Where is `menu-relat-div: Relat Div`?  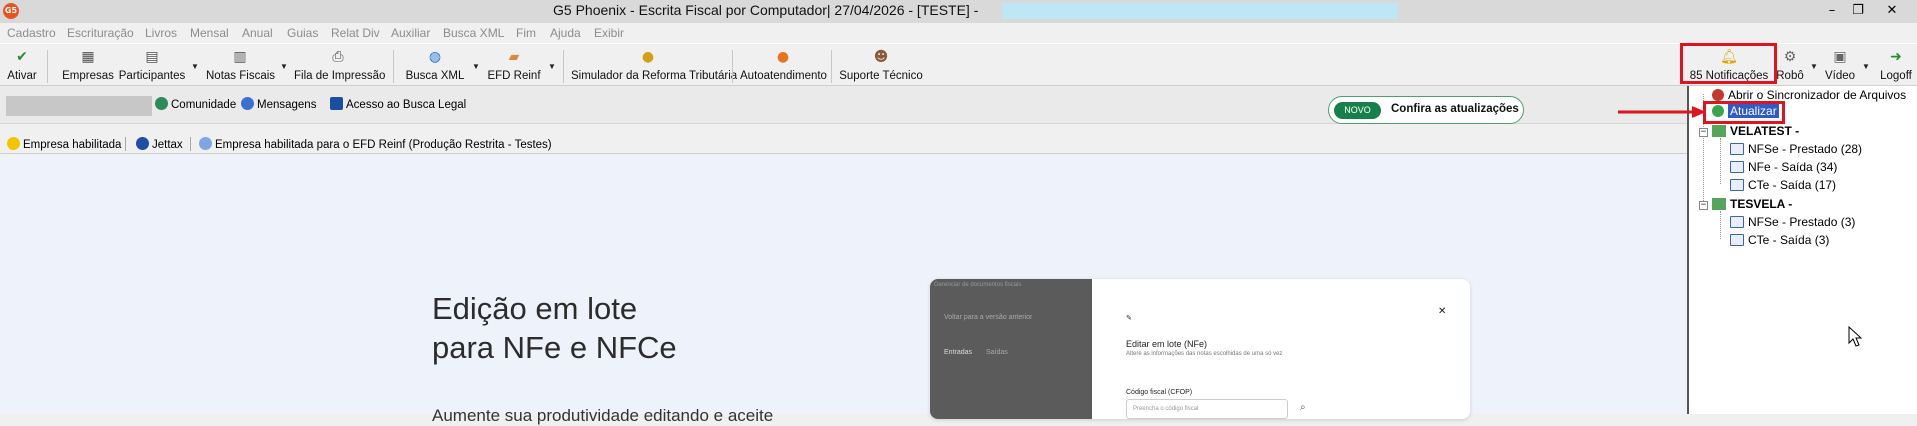 menu-relat-div: Relat Div is located at coordinates (355, 33).